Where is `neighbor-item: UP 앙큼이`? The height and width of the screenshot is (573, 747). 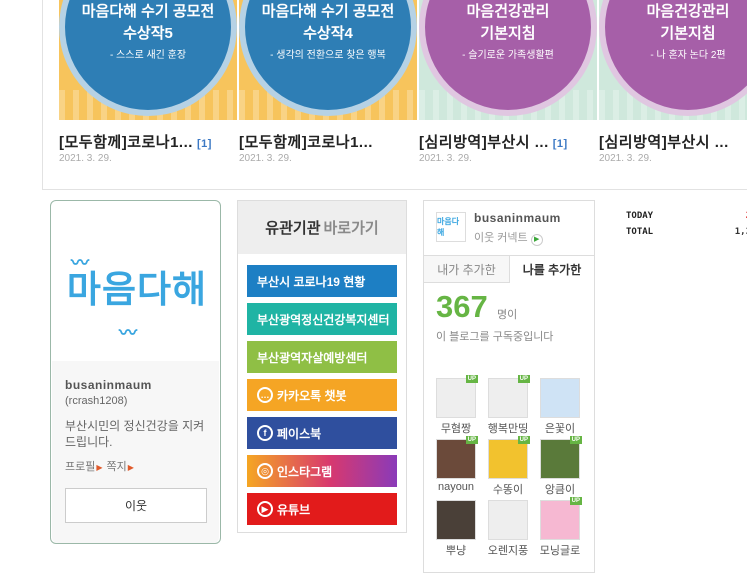 neighbor-item: UP 앙큼이 is located at coordinates (560, 466).